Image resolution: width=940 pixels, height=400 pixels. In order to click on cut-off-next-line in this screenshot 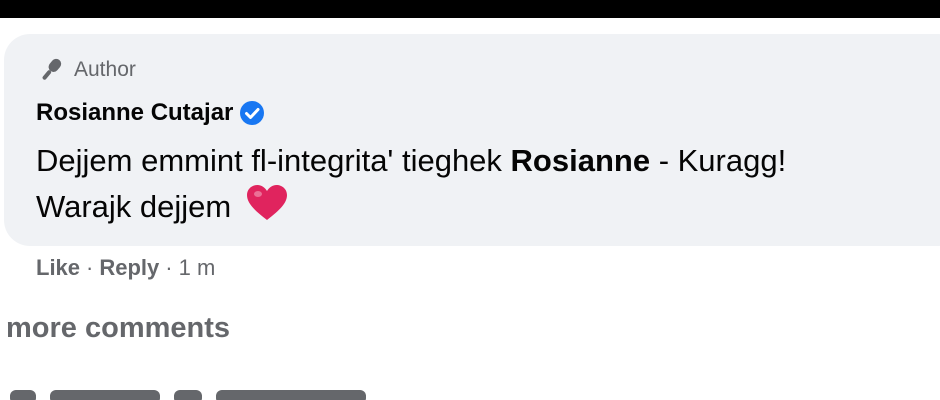, I will do `click(230, 395)`.